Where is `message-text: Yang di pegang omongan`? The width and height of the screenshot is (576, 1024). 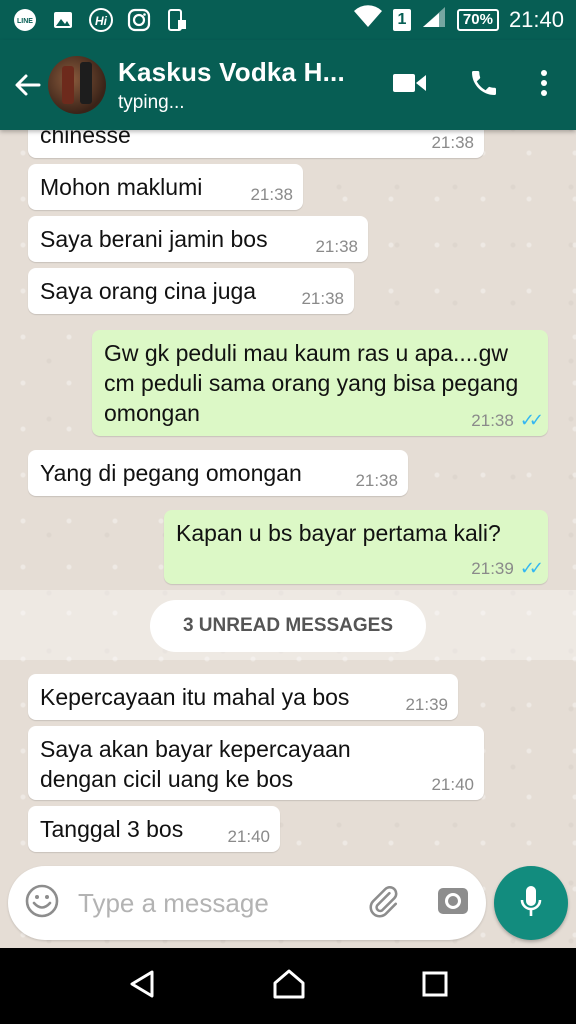 message-text: Yang di pegang omongan is located at coordinates (171, 473).